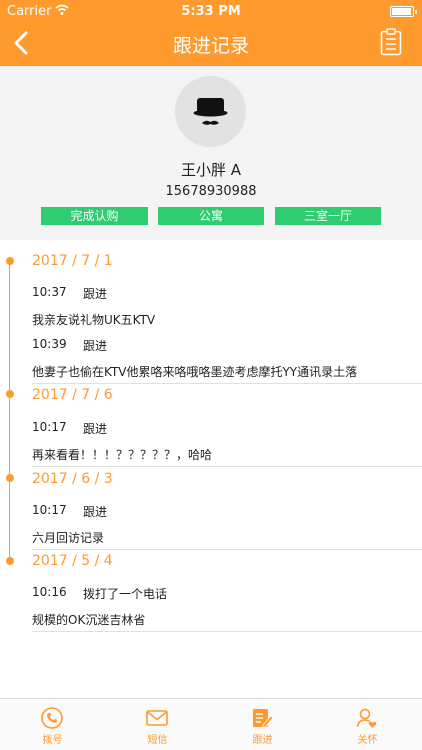  What do you see at coordinates (52, 740) in the screenshot?
I see `tab-label: 拨号` at bounding box center [52, 740].